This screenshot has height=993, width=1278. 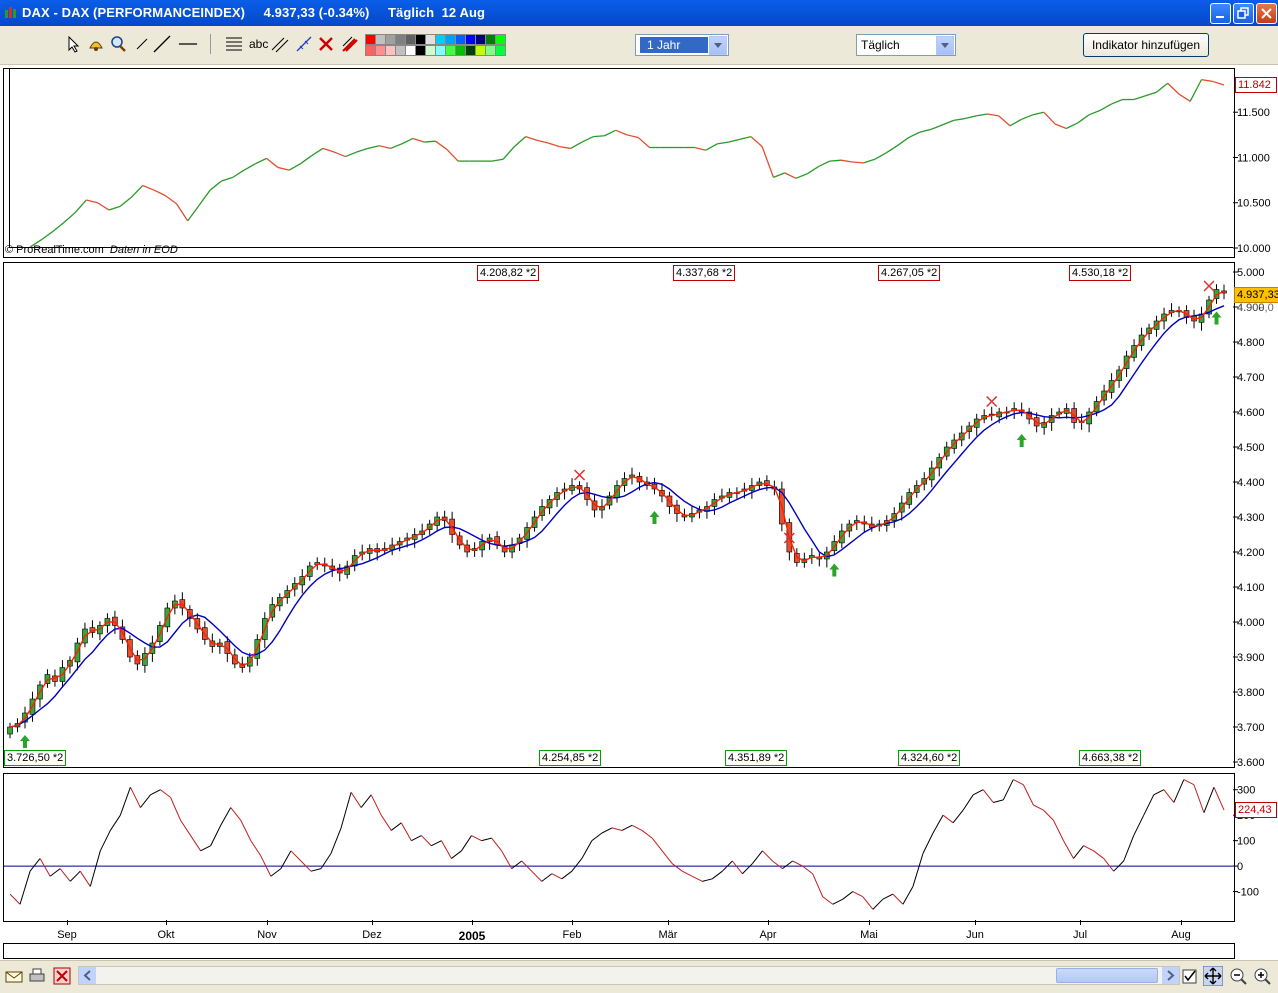 I want to click on y-tick-label: 4.200, so click(x=1251, y=553).